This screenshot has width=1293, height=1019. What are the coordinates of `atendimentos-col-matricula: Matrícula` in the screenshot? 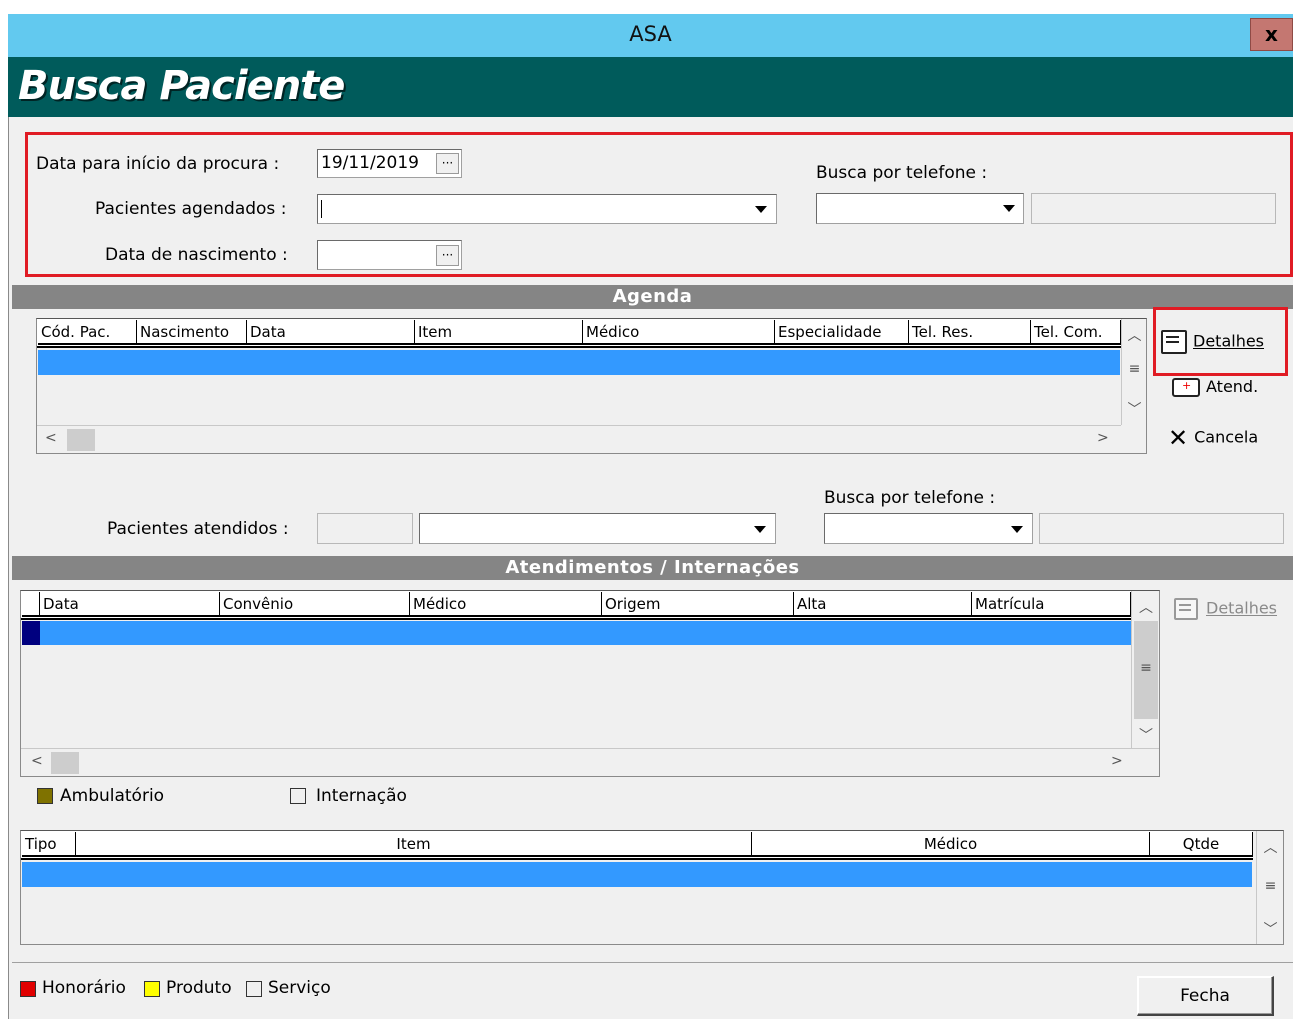 It's located at (1051, 604).